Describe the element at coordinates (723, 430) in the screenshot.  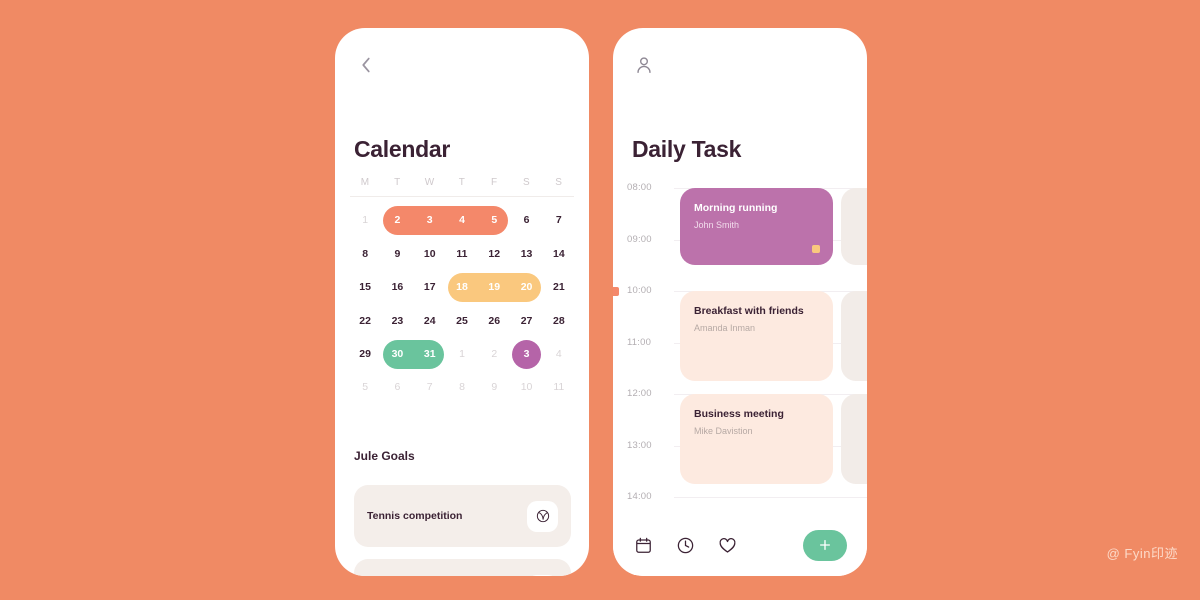
I see `task-person: Mike Davistion` at that location.